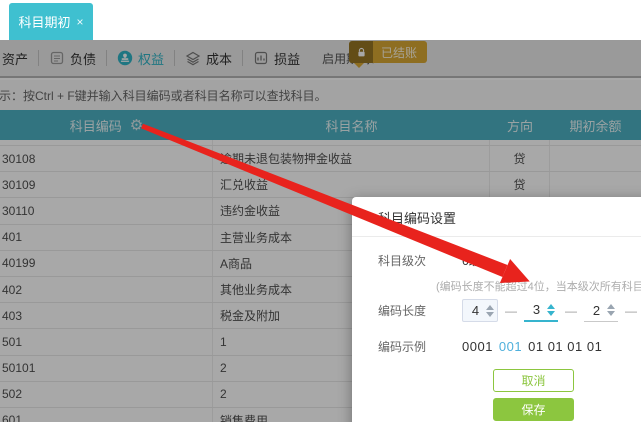 This screenshot has height=422, width=641. Describe the element at coordinates (402, 347) in the screenshot. I see `example-label: 编码示例` at that location.